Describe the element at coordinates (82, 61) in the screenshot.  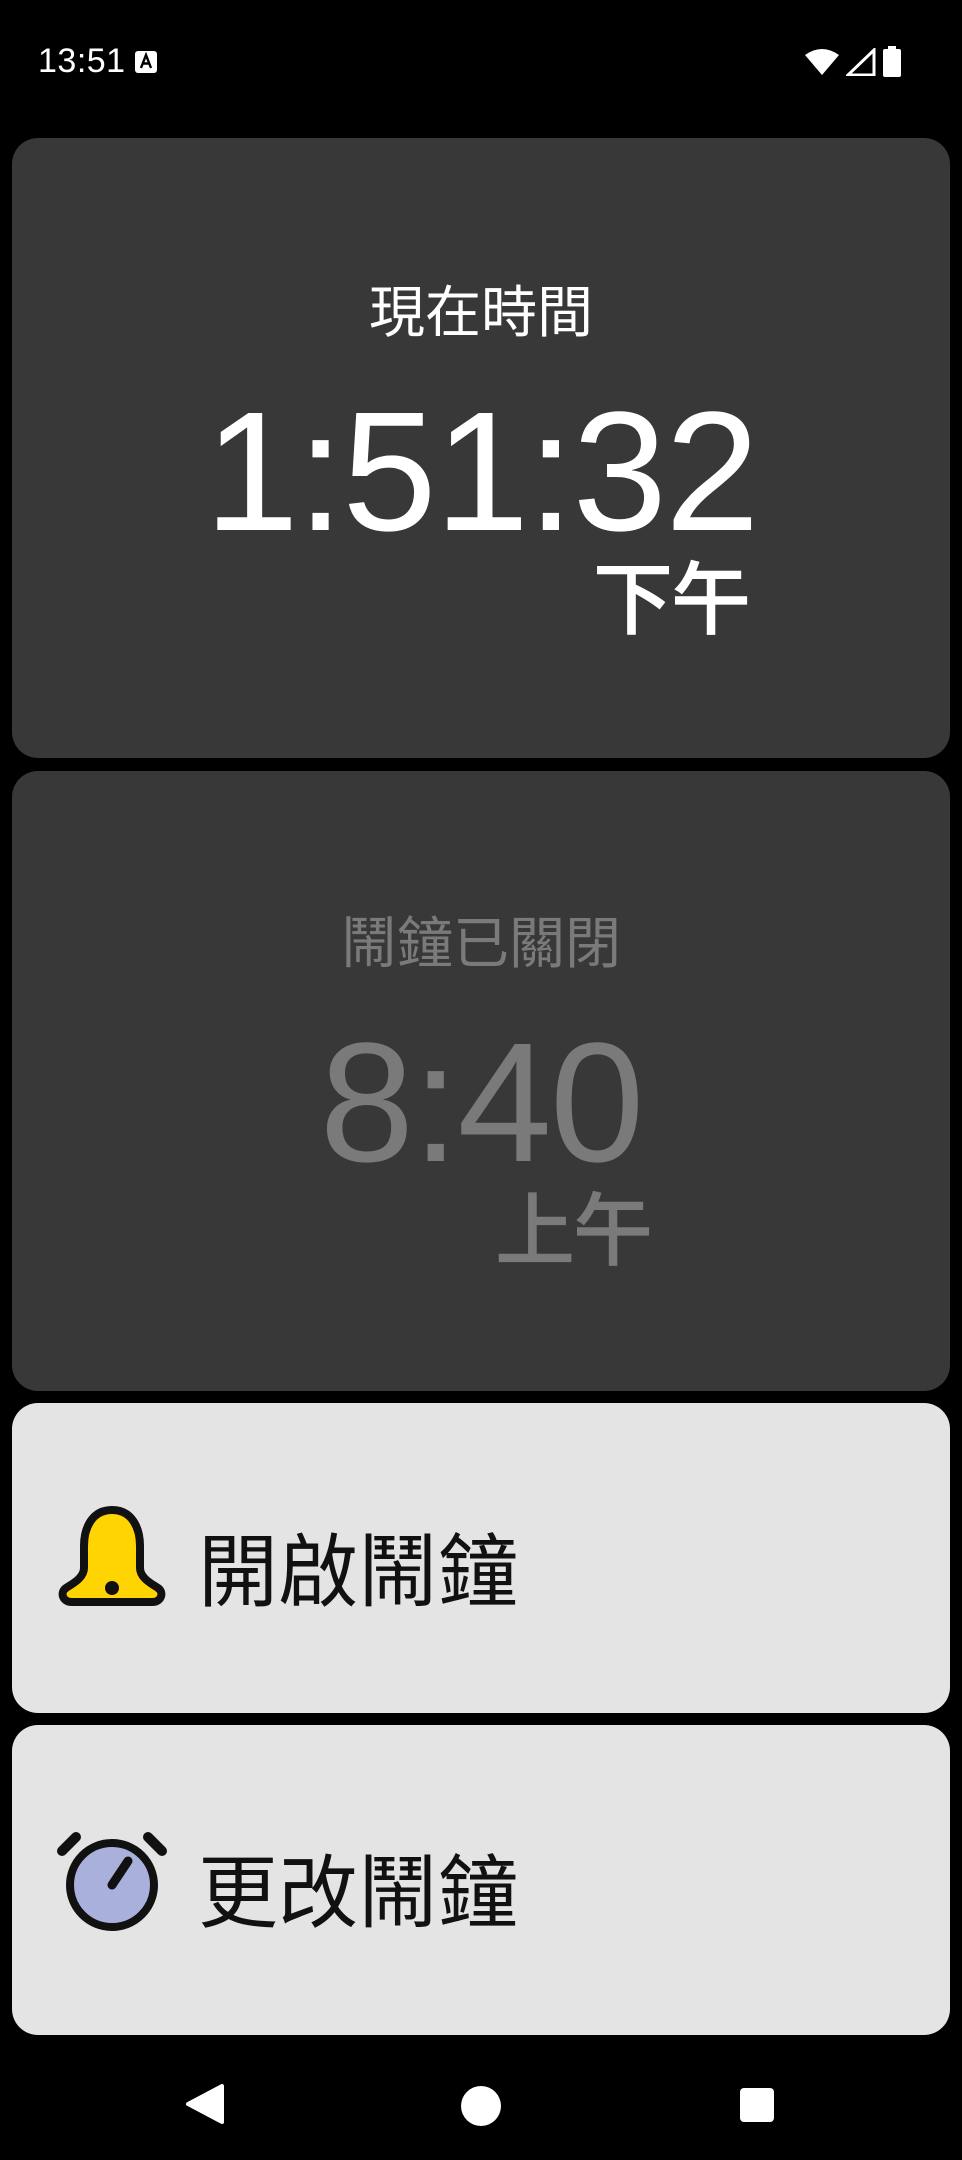
I see `status-time: 13:51` at that location.